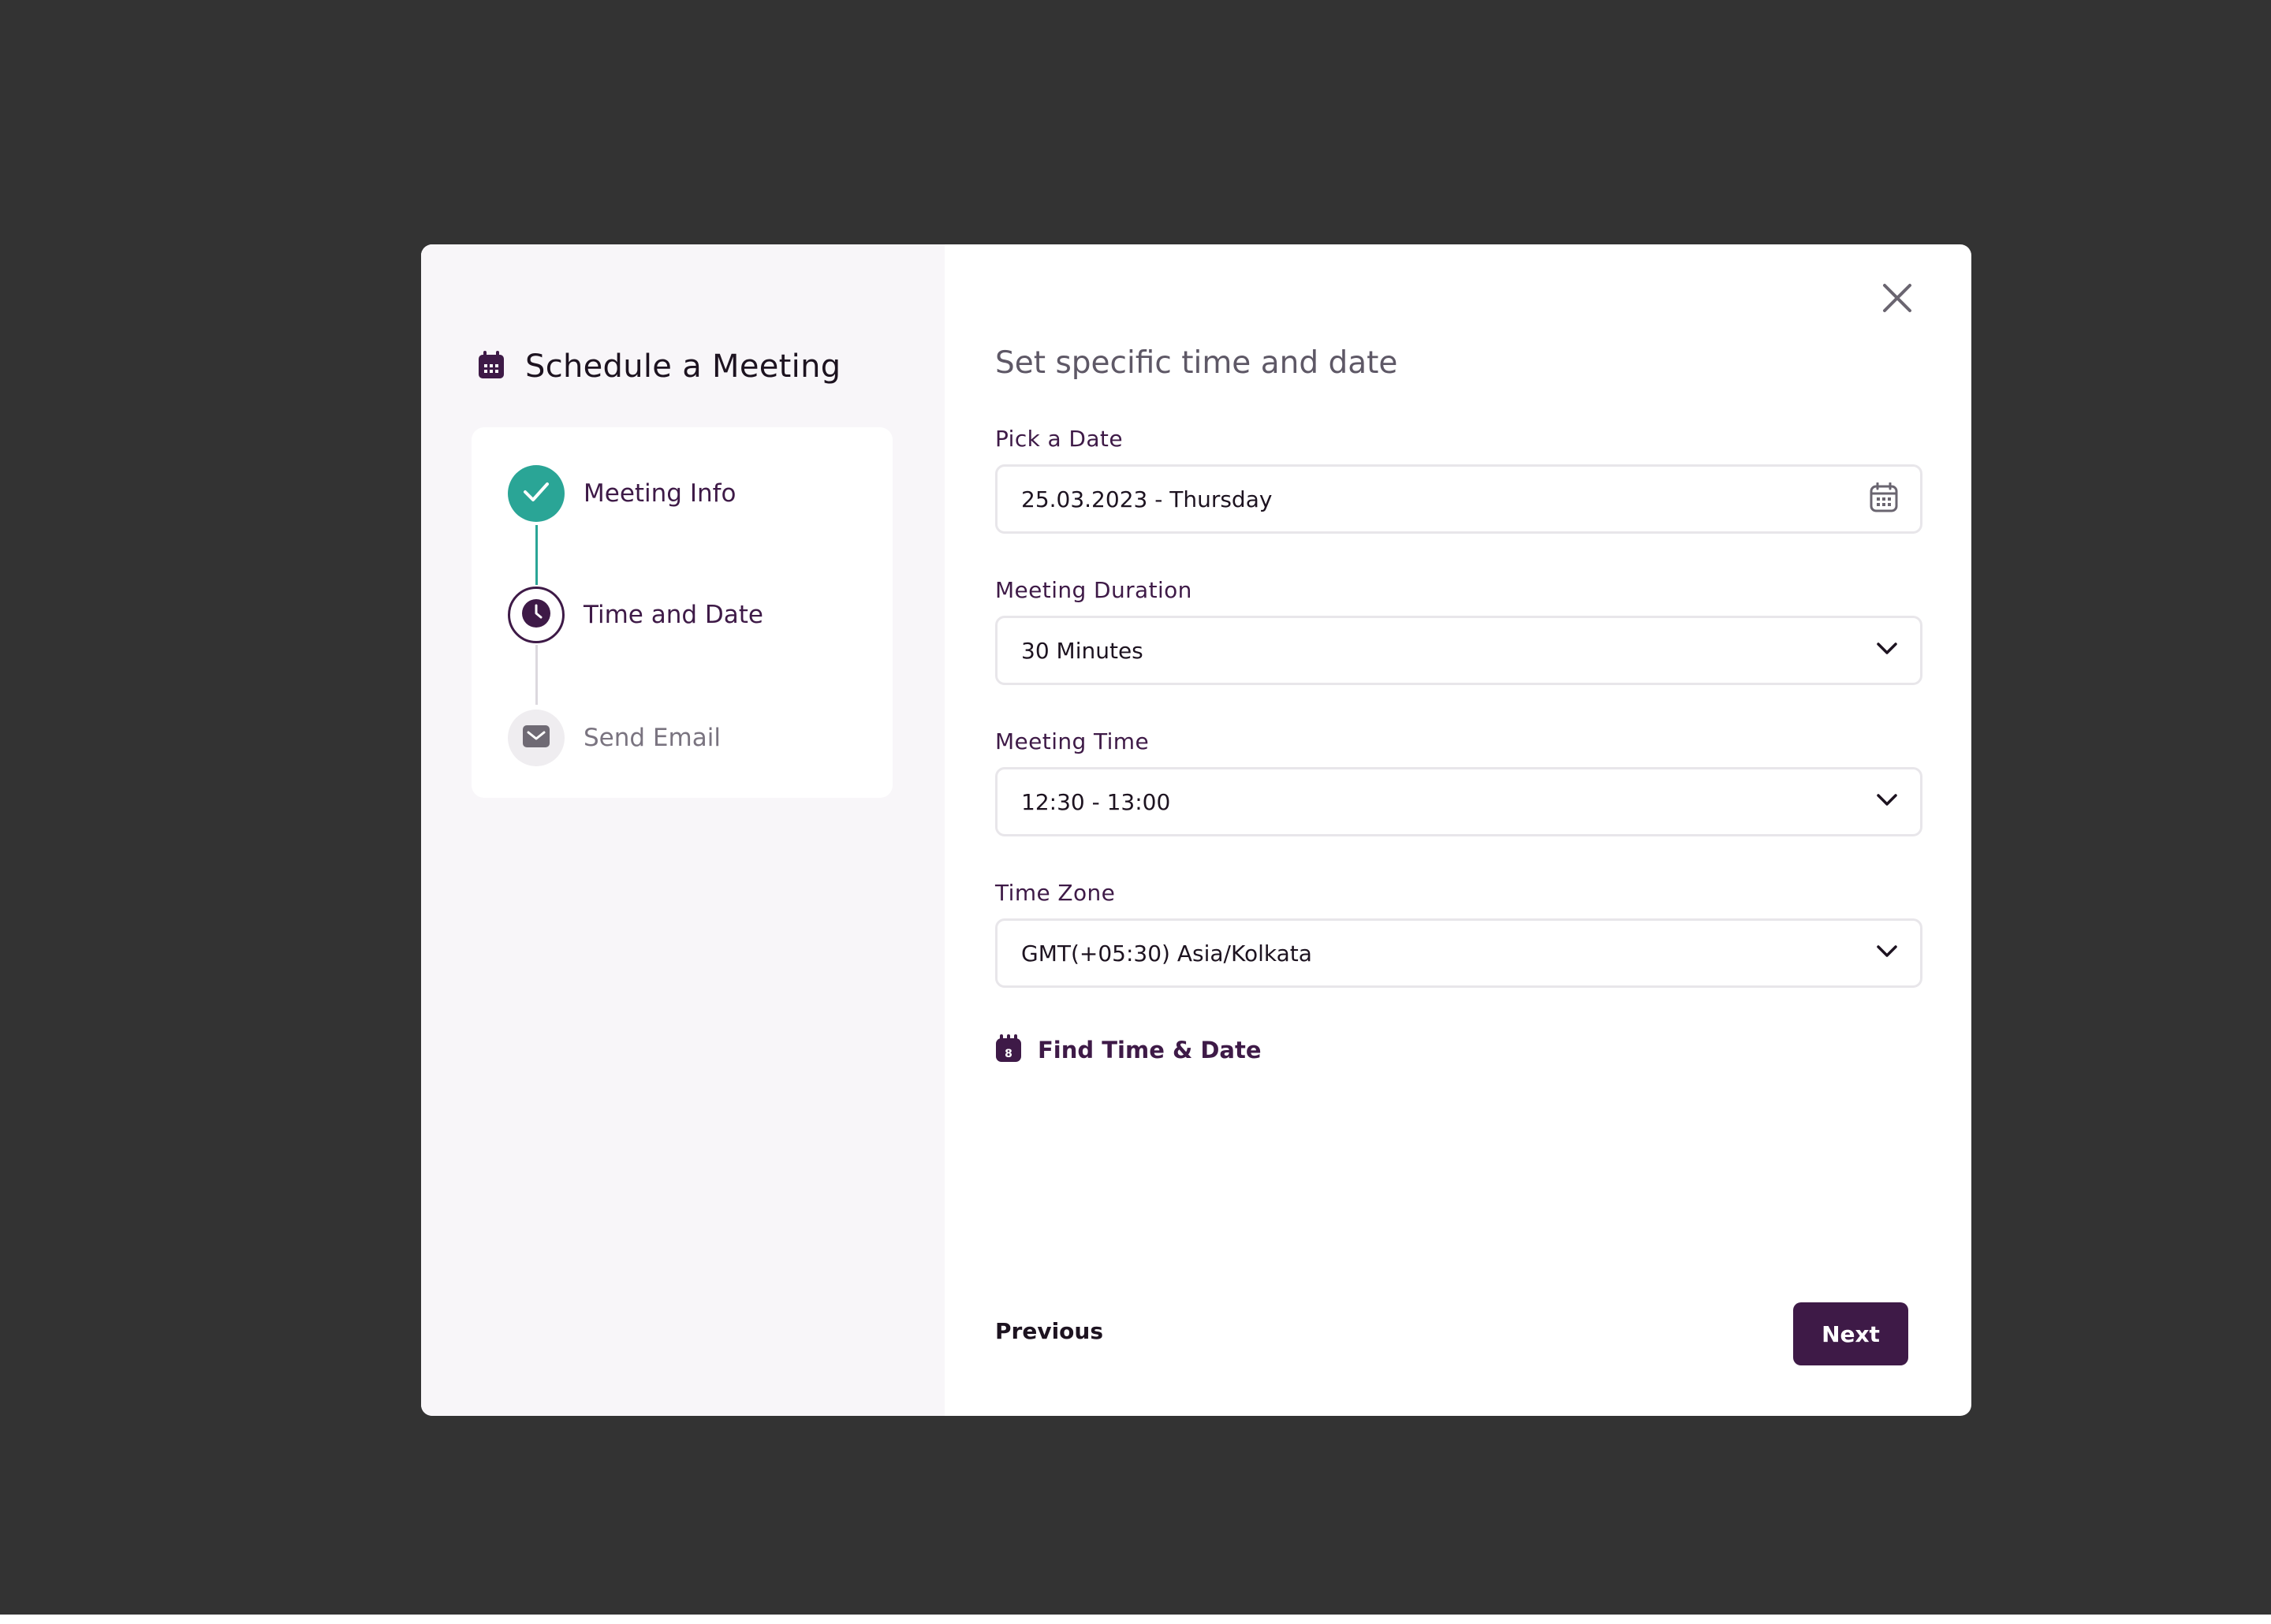 The height and width of the screenshot is (1624, 2271). I want to click on date-value: 25.03.2023 - Thursday, so click(1147, 499).